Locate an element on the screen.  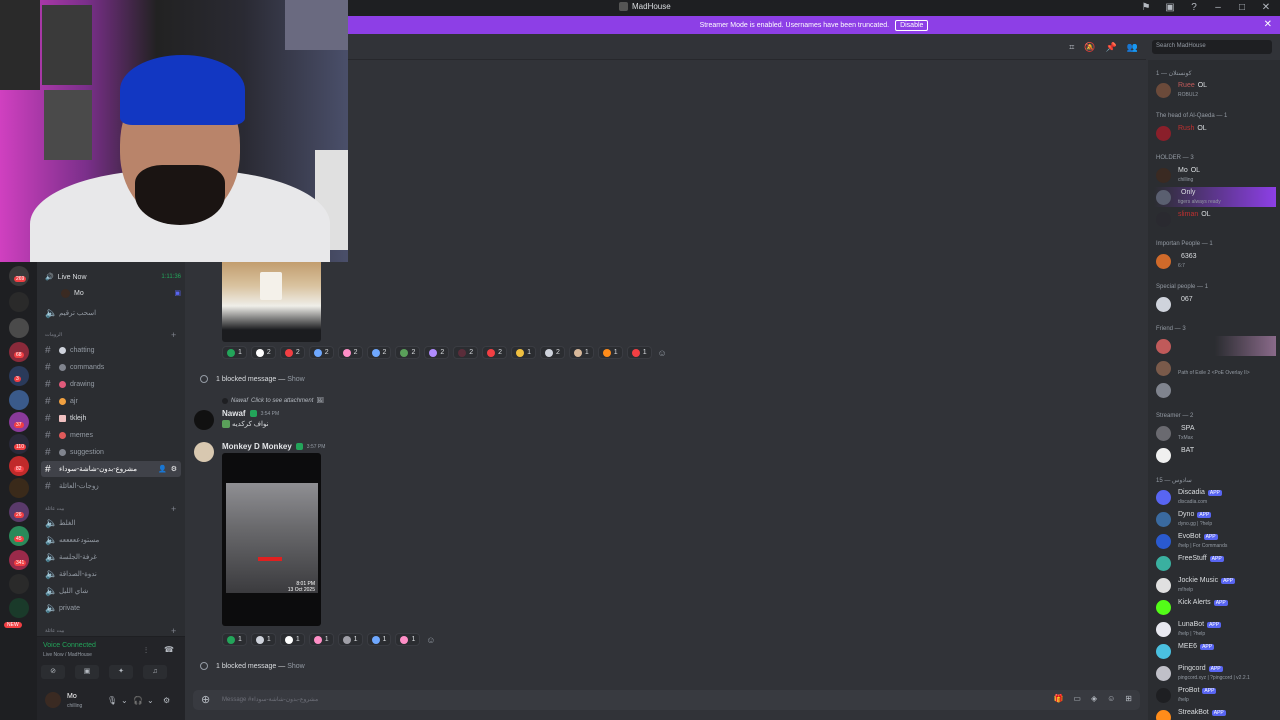
reaction-white-heart: 1 is located at coordinates (292, 639).